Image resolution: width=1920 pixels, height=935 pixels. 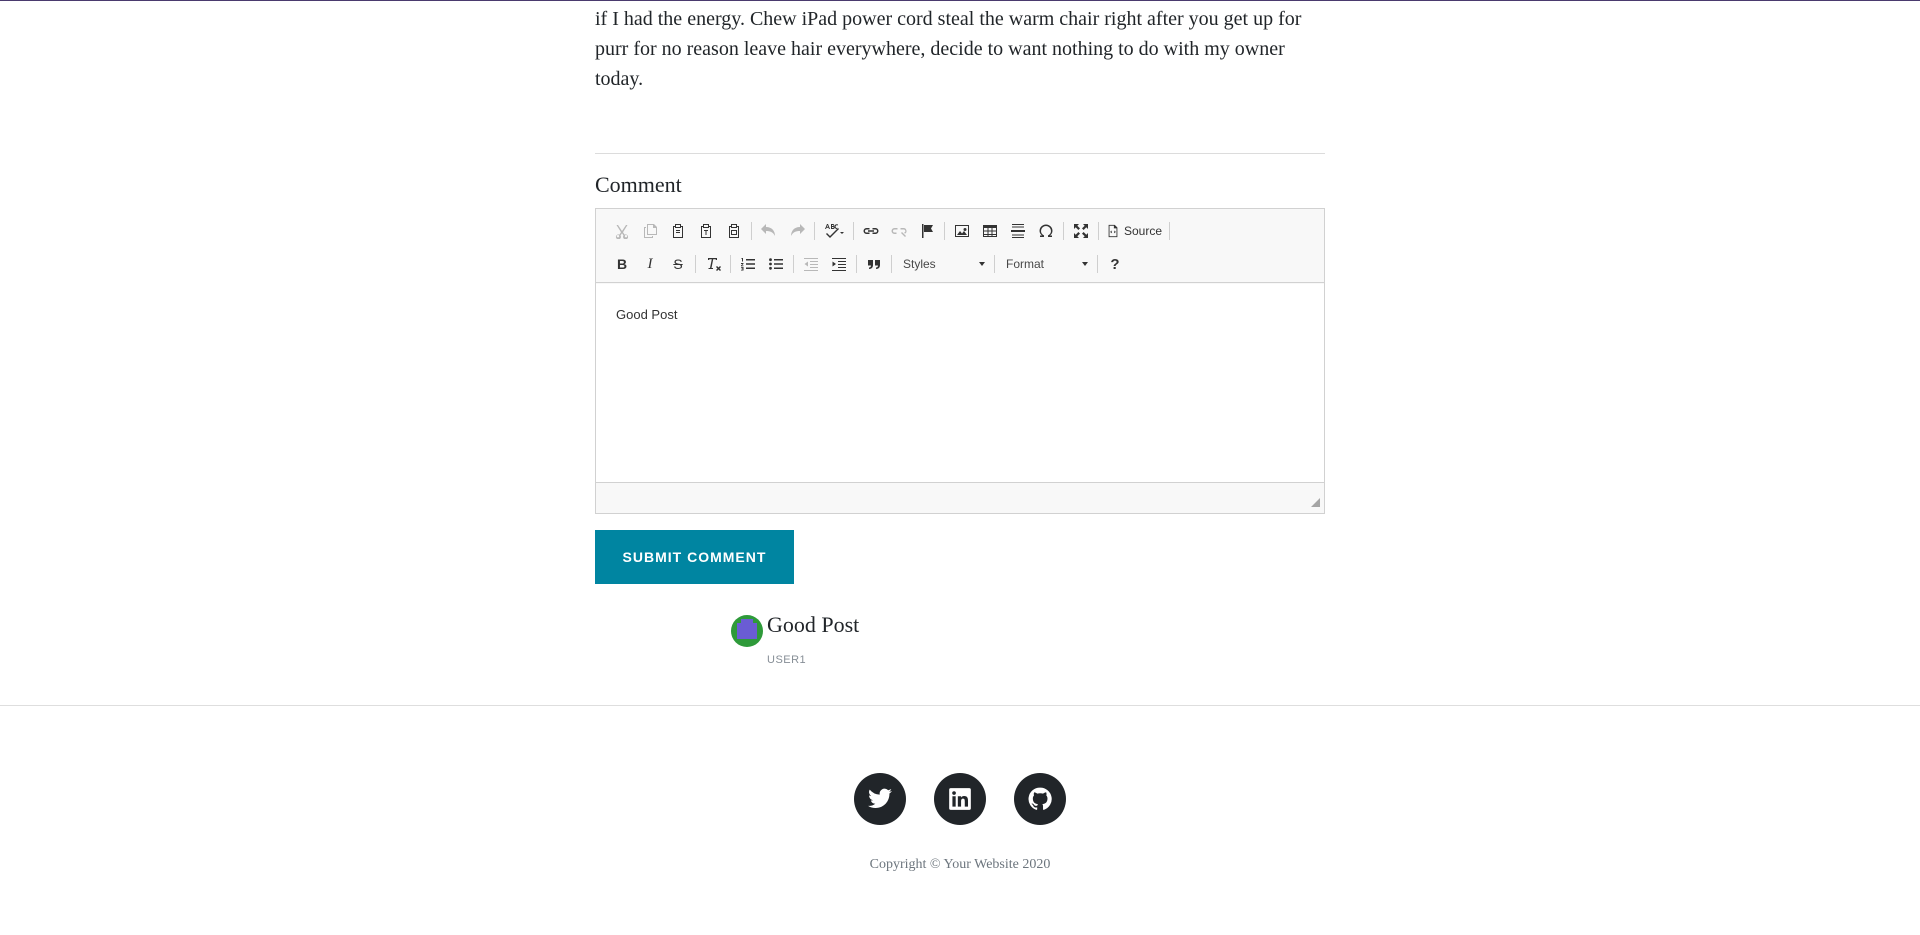 I want to click on help-icon: ?, so click(x=1115, y=264).